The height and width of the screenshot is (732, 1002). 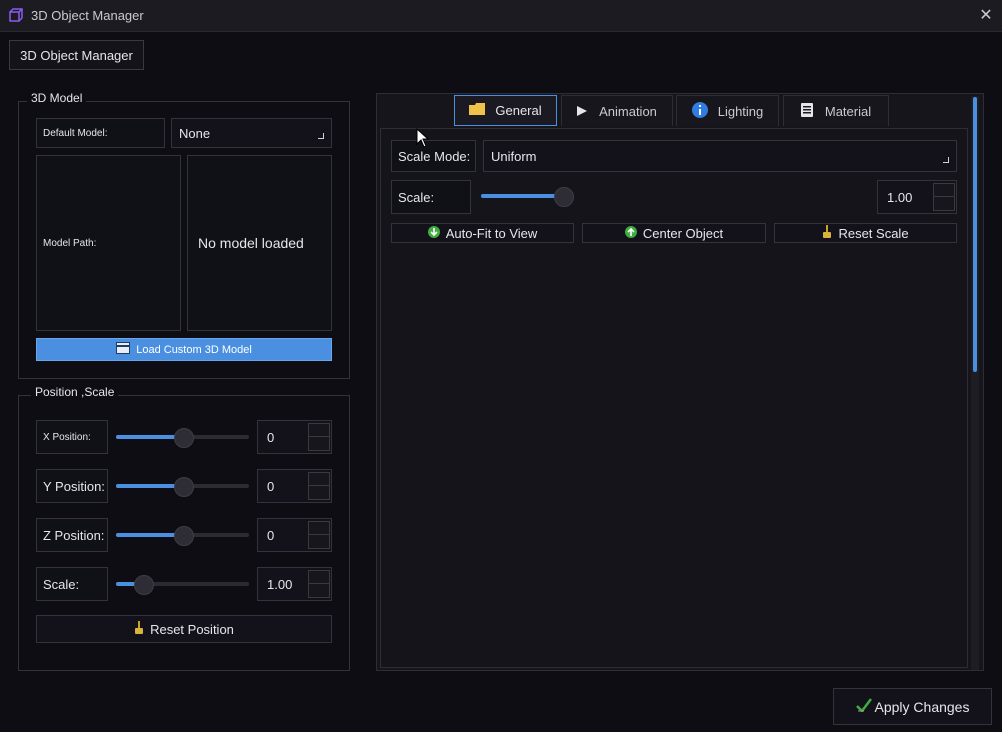 What do you see at coordinates (848, 111) in the screenshot?
I see `tab-material-label: Material` at bounding box center [848, 111].